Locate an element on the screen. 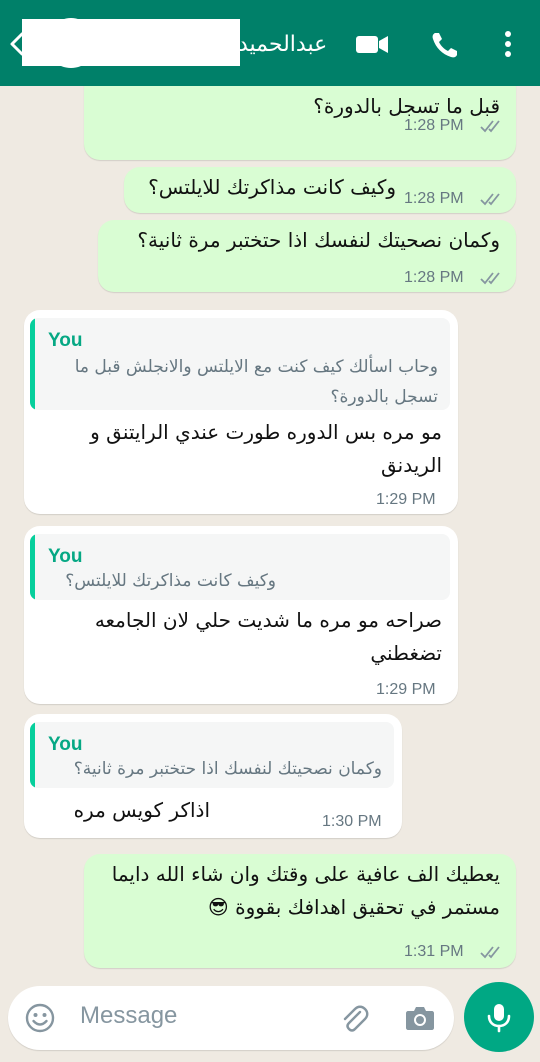 The image size is (540, 1062). message-time: 1:31 PM is located at coordinates (434, 951).